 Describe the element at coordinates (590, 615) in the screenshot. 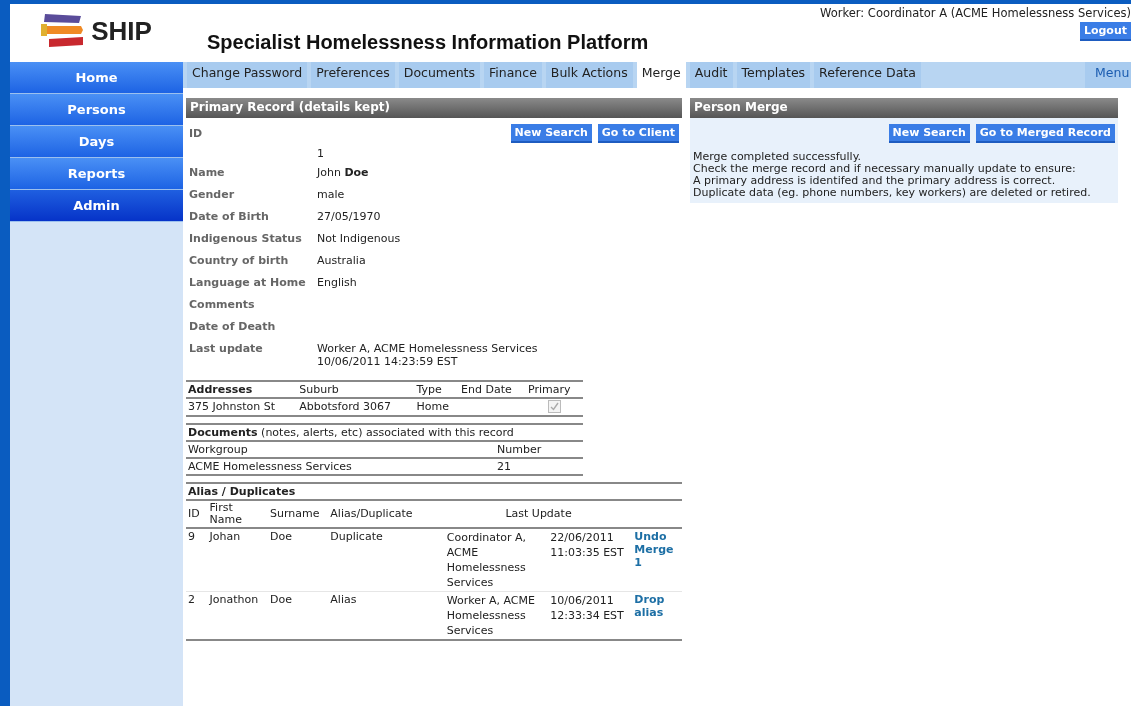

I see `table-cell: 10/06/2011 12:33:34 EST` at that location.